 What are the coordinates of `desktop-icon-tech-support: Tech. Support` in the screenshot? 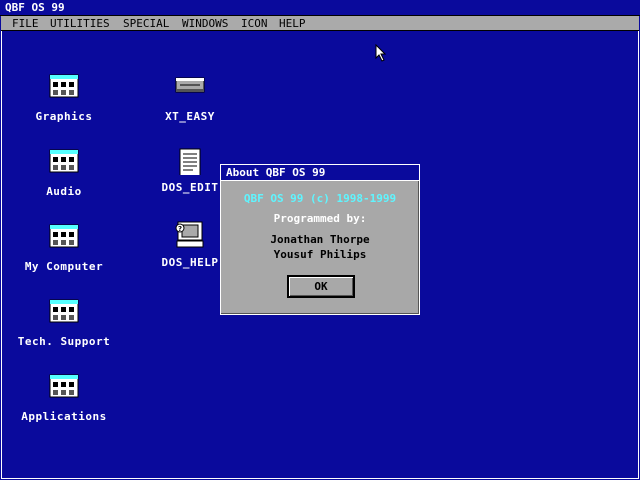 It's located at (64, 323).